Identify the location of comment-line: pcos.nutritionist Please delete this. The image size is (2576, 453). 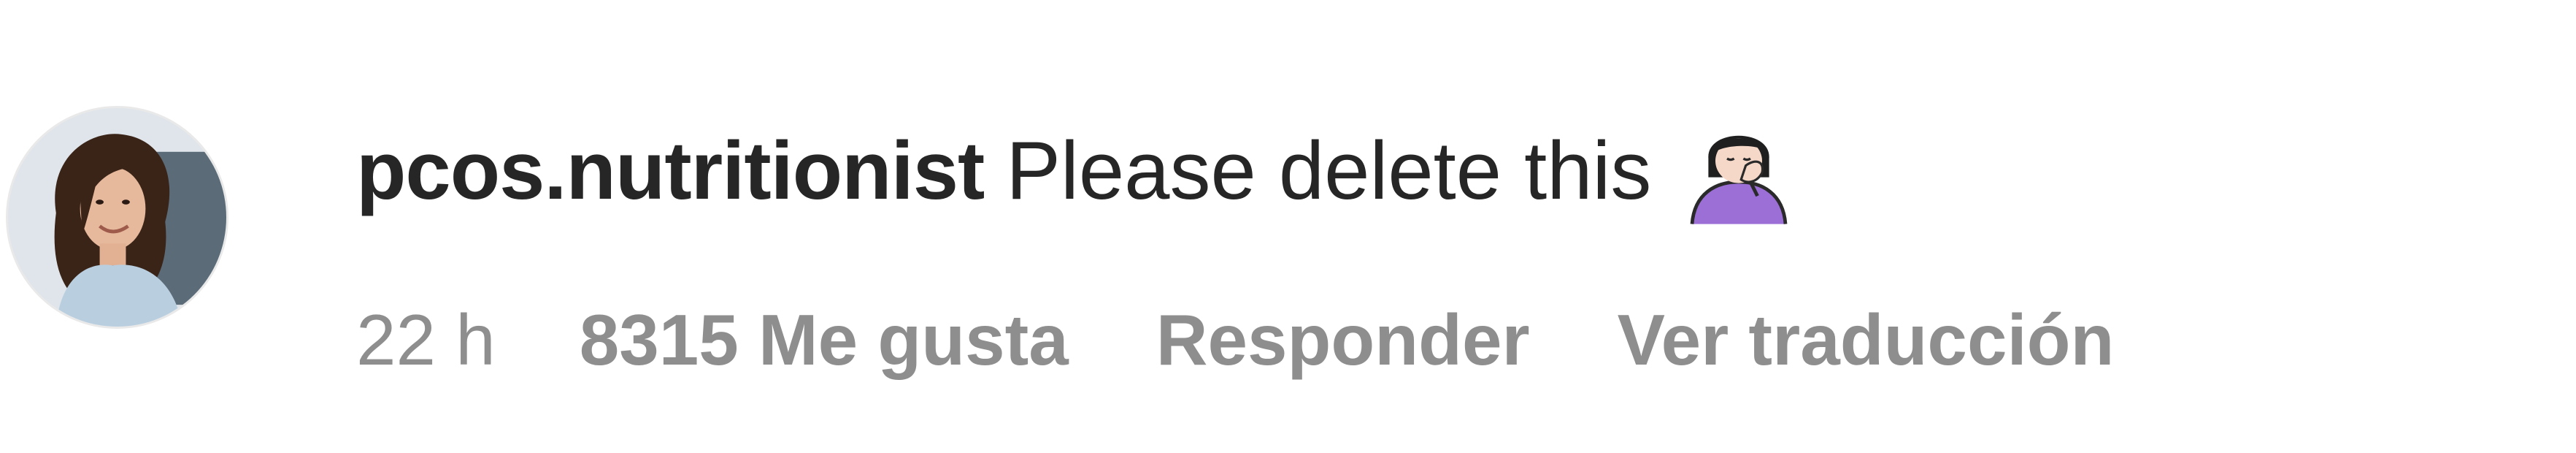
(1076, 170).